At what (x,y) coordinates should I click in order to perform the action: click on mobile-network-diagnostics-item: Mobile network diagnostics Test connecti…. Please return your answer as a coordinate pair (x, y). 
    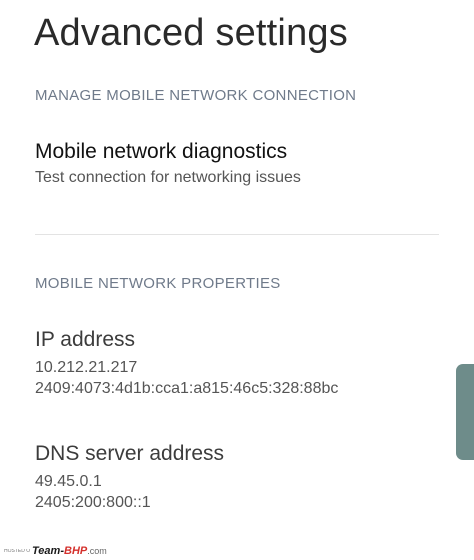
    Looking at the image, I should click on (237, 163).